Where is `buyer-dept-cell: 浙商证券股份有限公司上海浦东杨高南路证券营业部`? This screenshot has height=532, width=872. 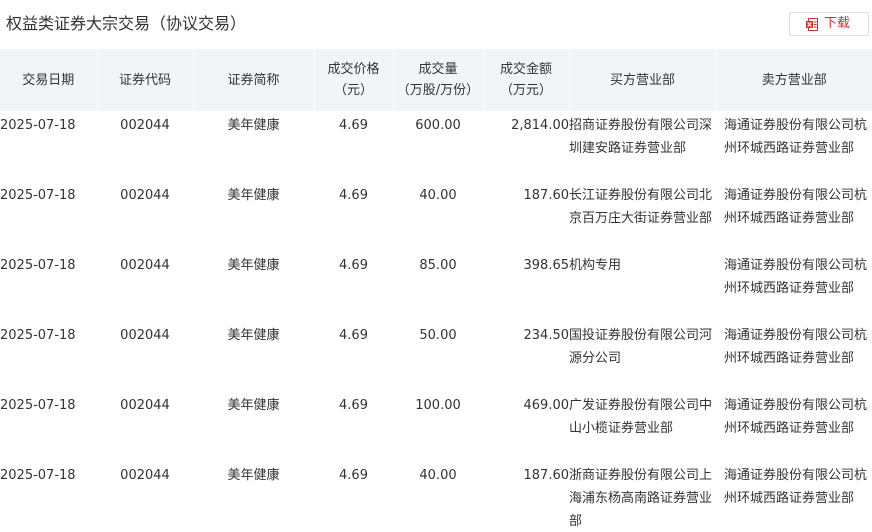
buyer-dept-cell: 浙商证券股份有限公司上海浦东杨高南路证券营业部 is located at coordinates (642, 496).